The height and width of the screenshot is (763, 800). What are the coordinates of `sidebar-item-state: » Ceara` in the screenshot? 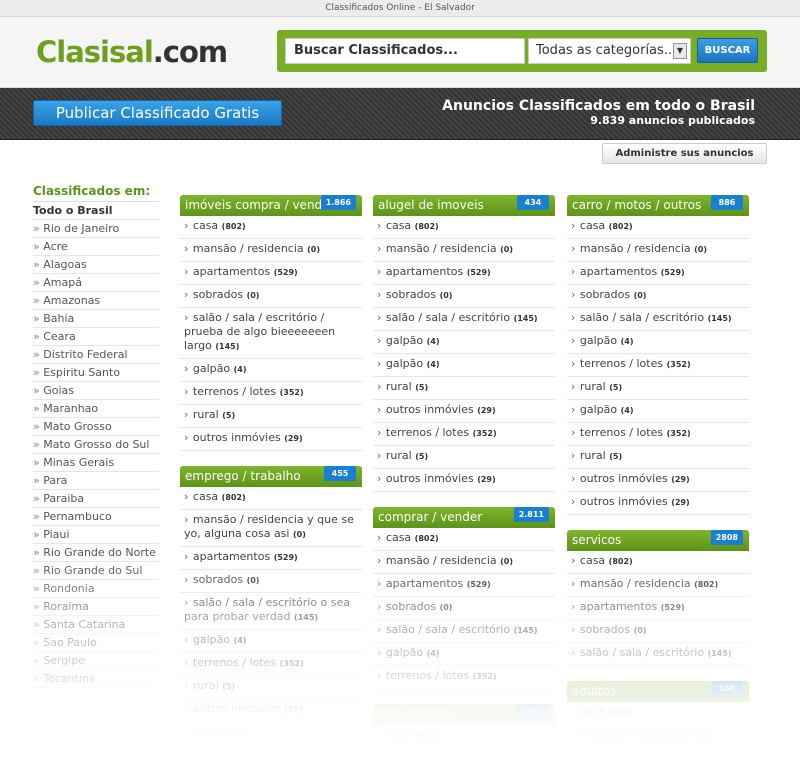 It's located at (96, 337).